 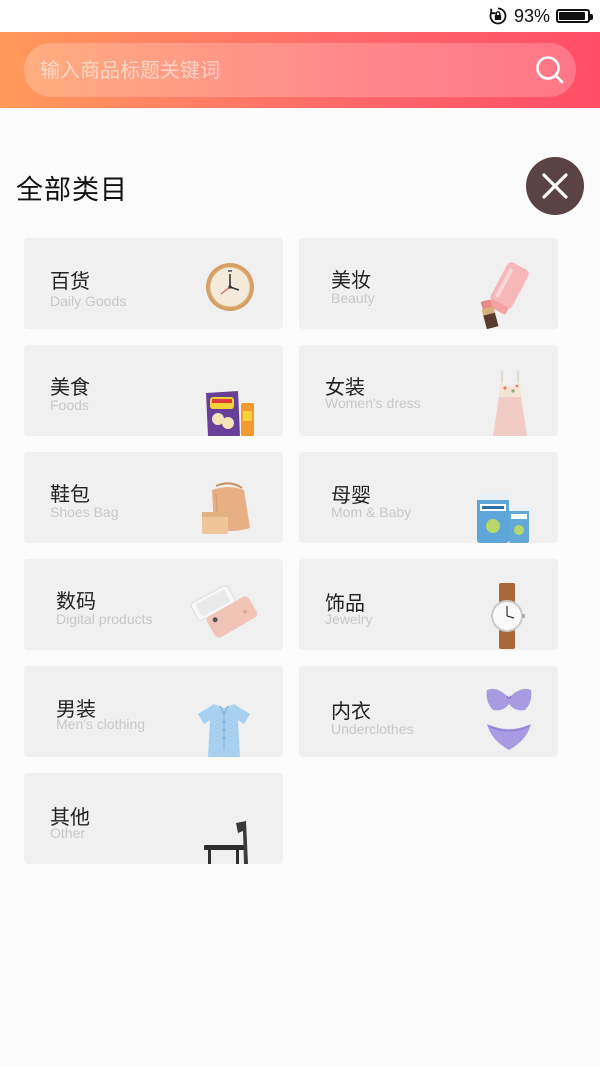 I want to click on category-name-en: Underclothes, so click(x=372, y=729).